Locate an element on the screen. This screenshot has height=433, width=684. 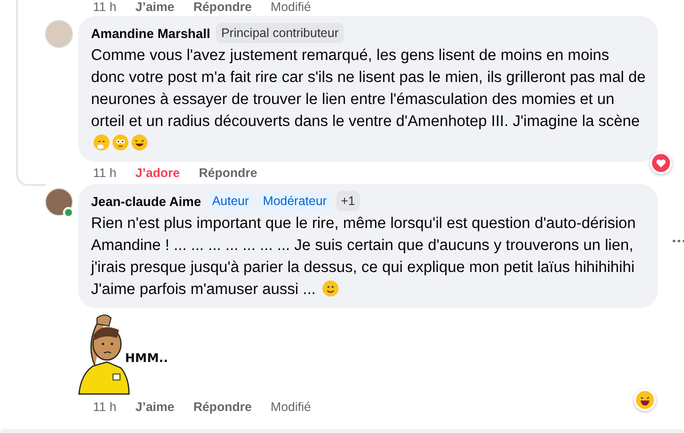
like-link: J’adore is located at coordinates (157, 173).